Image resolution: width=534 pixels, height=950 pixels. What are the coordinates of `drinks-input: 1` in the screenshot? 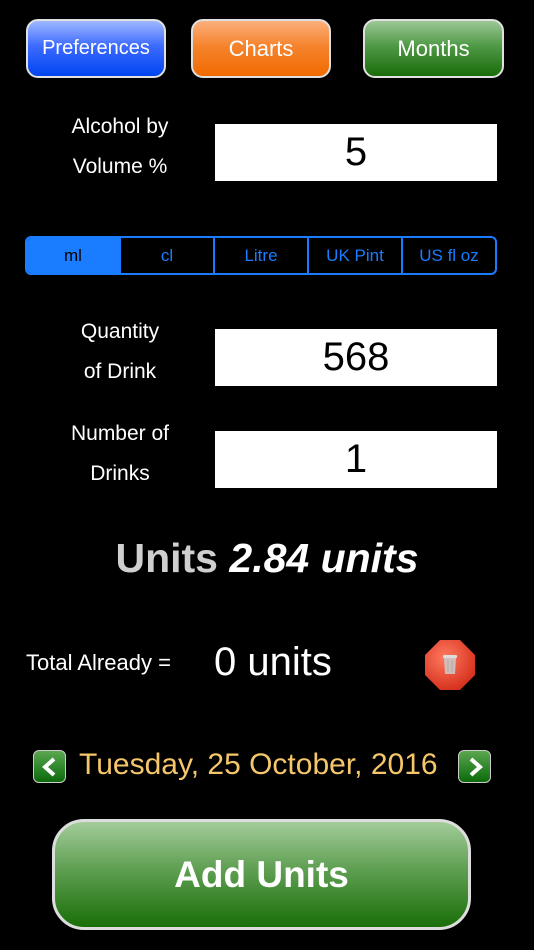 It's located at (356, 459).